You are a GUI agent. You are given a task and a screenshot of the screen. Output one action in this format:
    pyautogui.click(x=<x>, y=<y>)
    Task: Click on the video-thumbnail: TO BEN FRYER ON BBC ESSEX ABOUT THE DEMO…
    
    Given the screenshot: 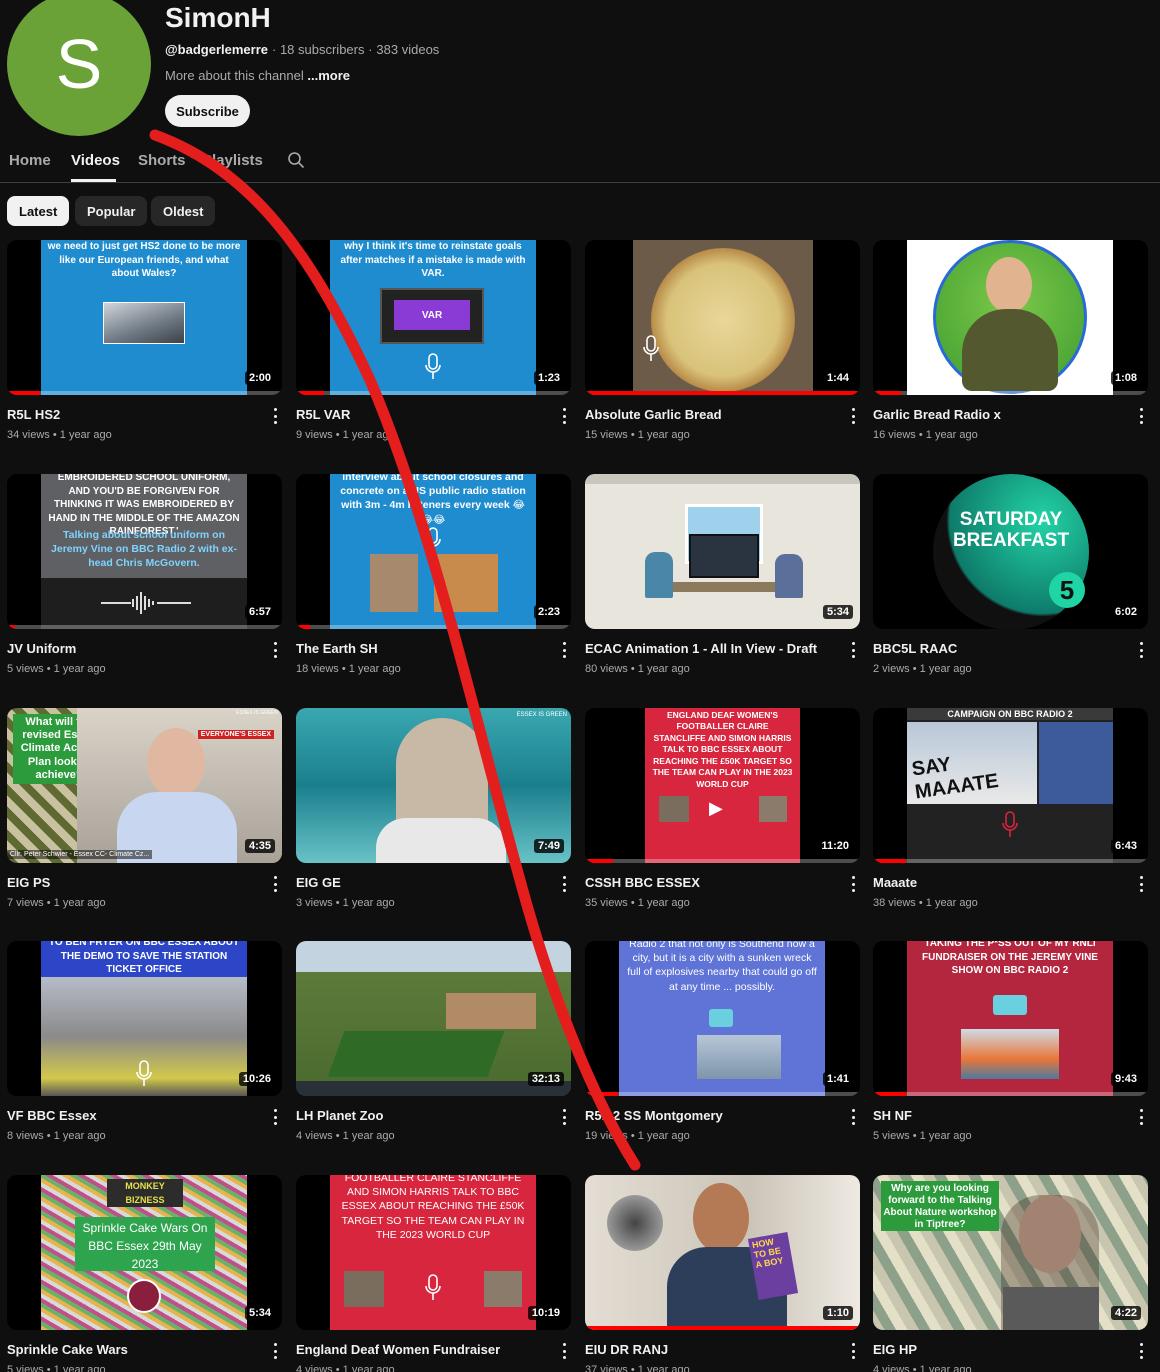 What is the action you would take?
    pyautogui.click(x=144, y=1018)
    